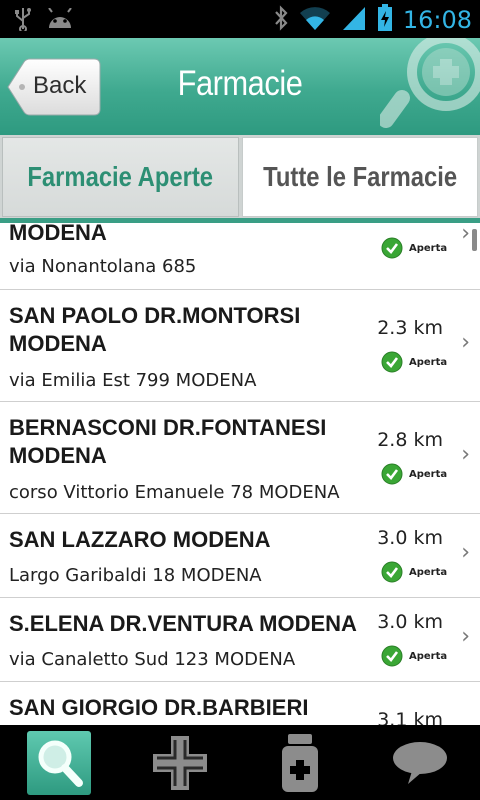 The image size is (480, 800). Describe the element at coordinates (240, 762) in the screenshot. I see `bottom-nav` at that location.